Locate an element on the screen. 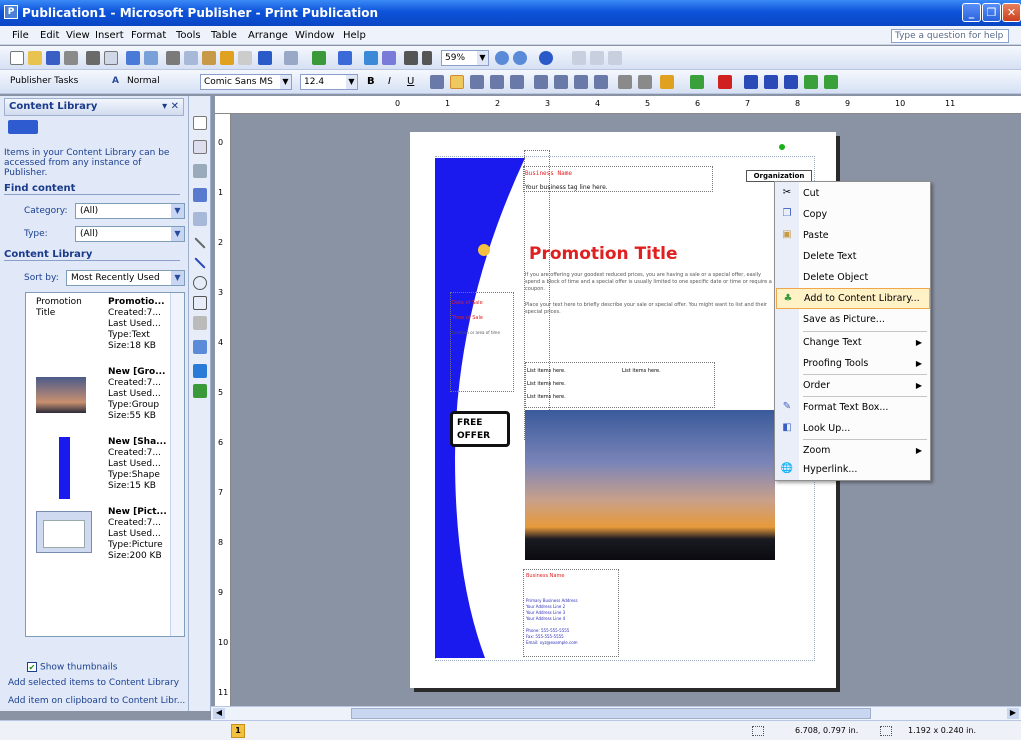  font-size-field: 12.4 ▼ is located at coordinates (329, 82).